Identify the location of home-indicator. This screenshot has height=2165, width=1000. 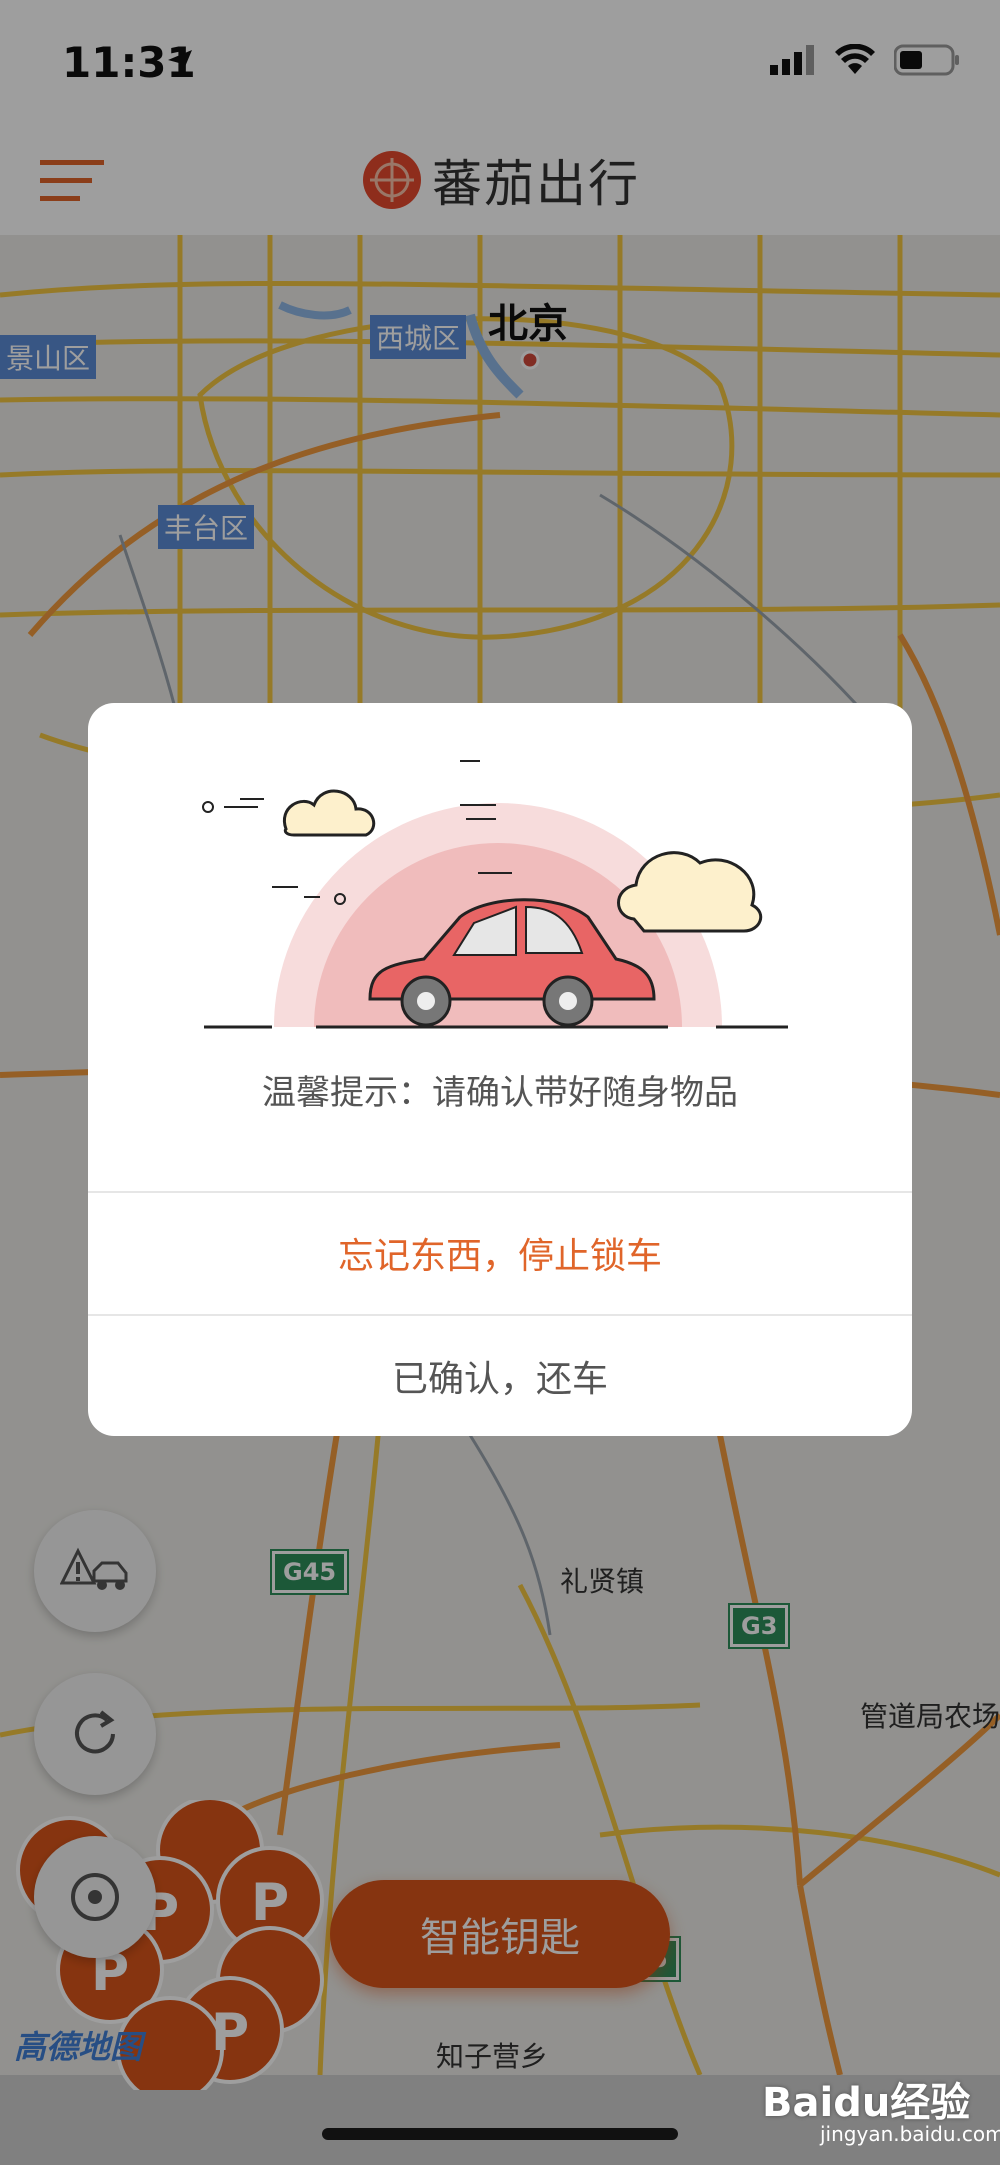
(500, 2134).